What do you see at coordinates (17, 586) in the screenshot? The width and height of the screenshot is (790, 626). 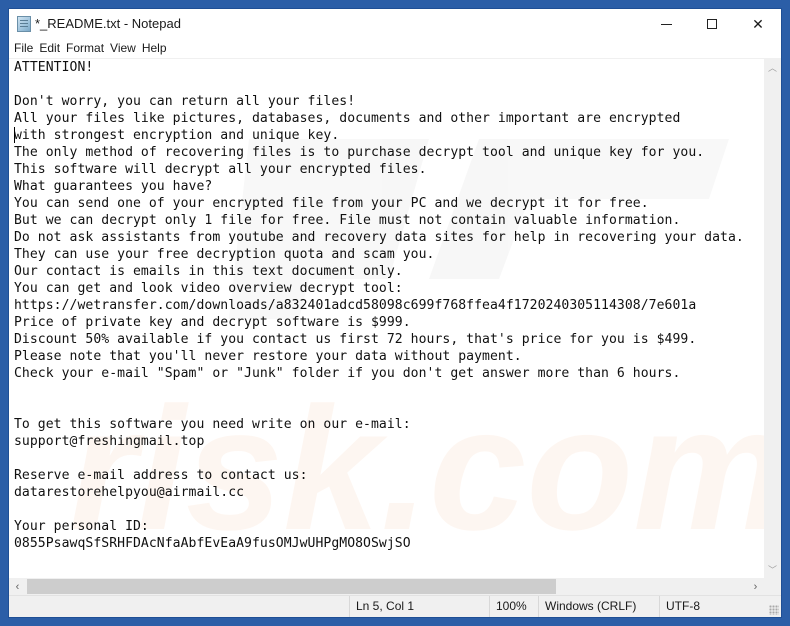 I see `scroll-left-icon: ‹` at bounding box center [17, 586].